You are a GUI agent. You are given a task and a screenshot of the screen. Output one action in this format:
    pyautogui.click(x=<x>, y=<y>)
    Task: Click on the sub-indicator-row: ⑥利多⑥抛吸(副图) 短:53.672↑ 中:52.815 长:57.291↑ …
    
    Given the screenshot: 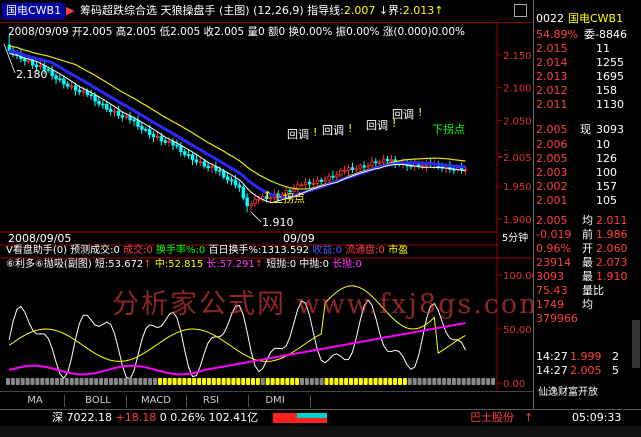 What is the action you would take?
    pyautogui.click(x=251, y=265)
    